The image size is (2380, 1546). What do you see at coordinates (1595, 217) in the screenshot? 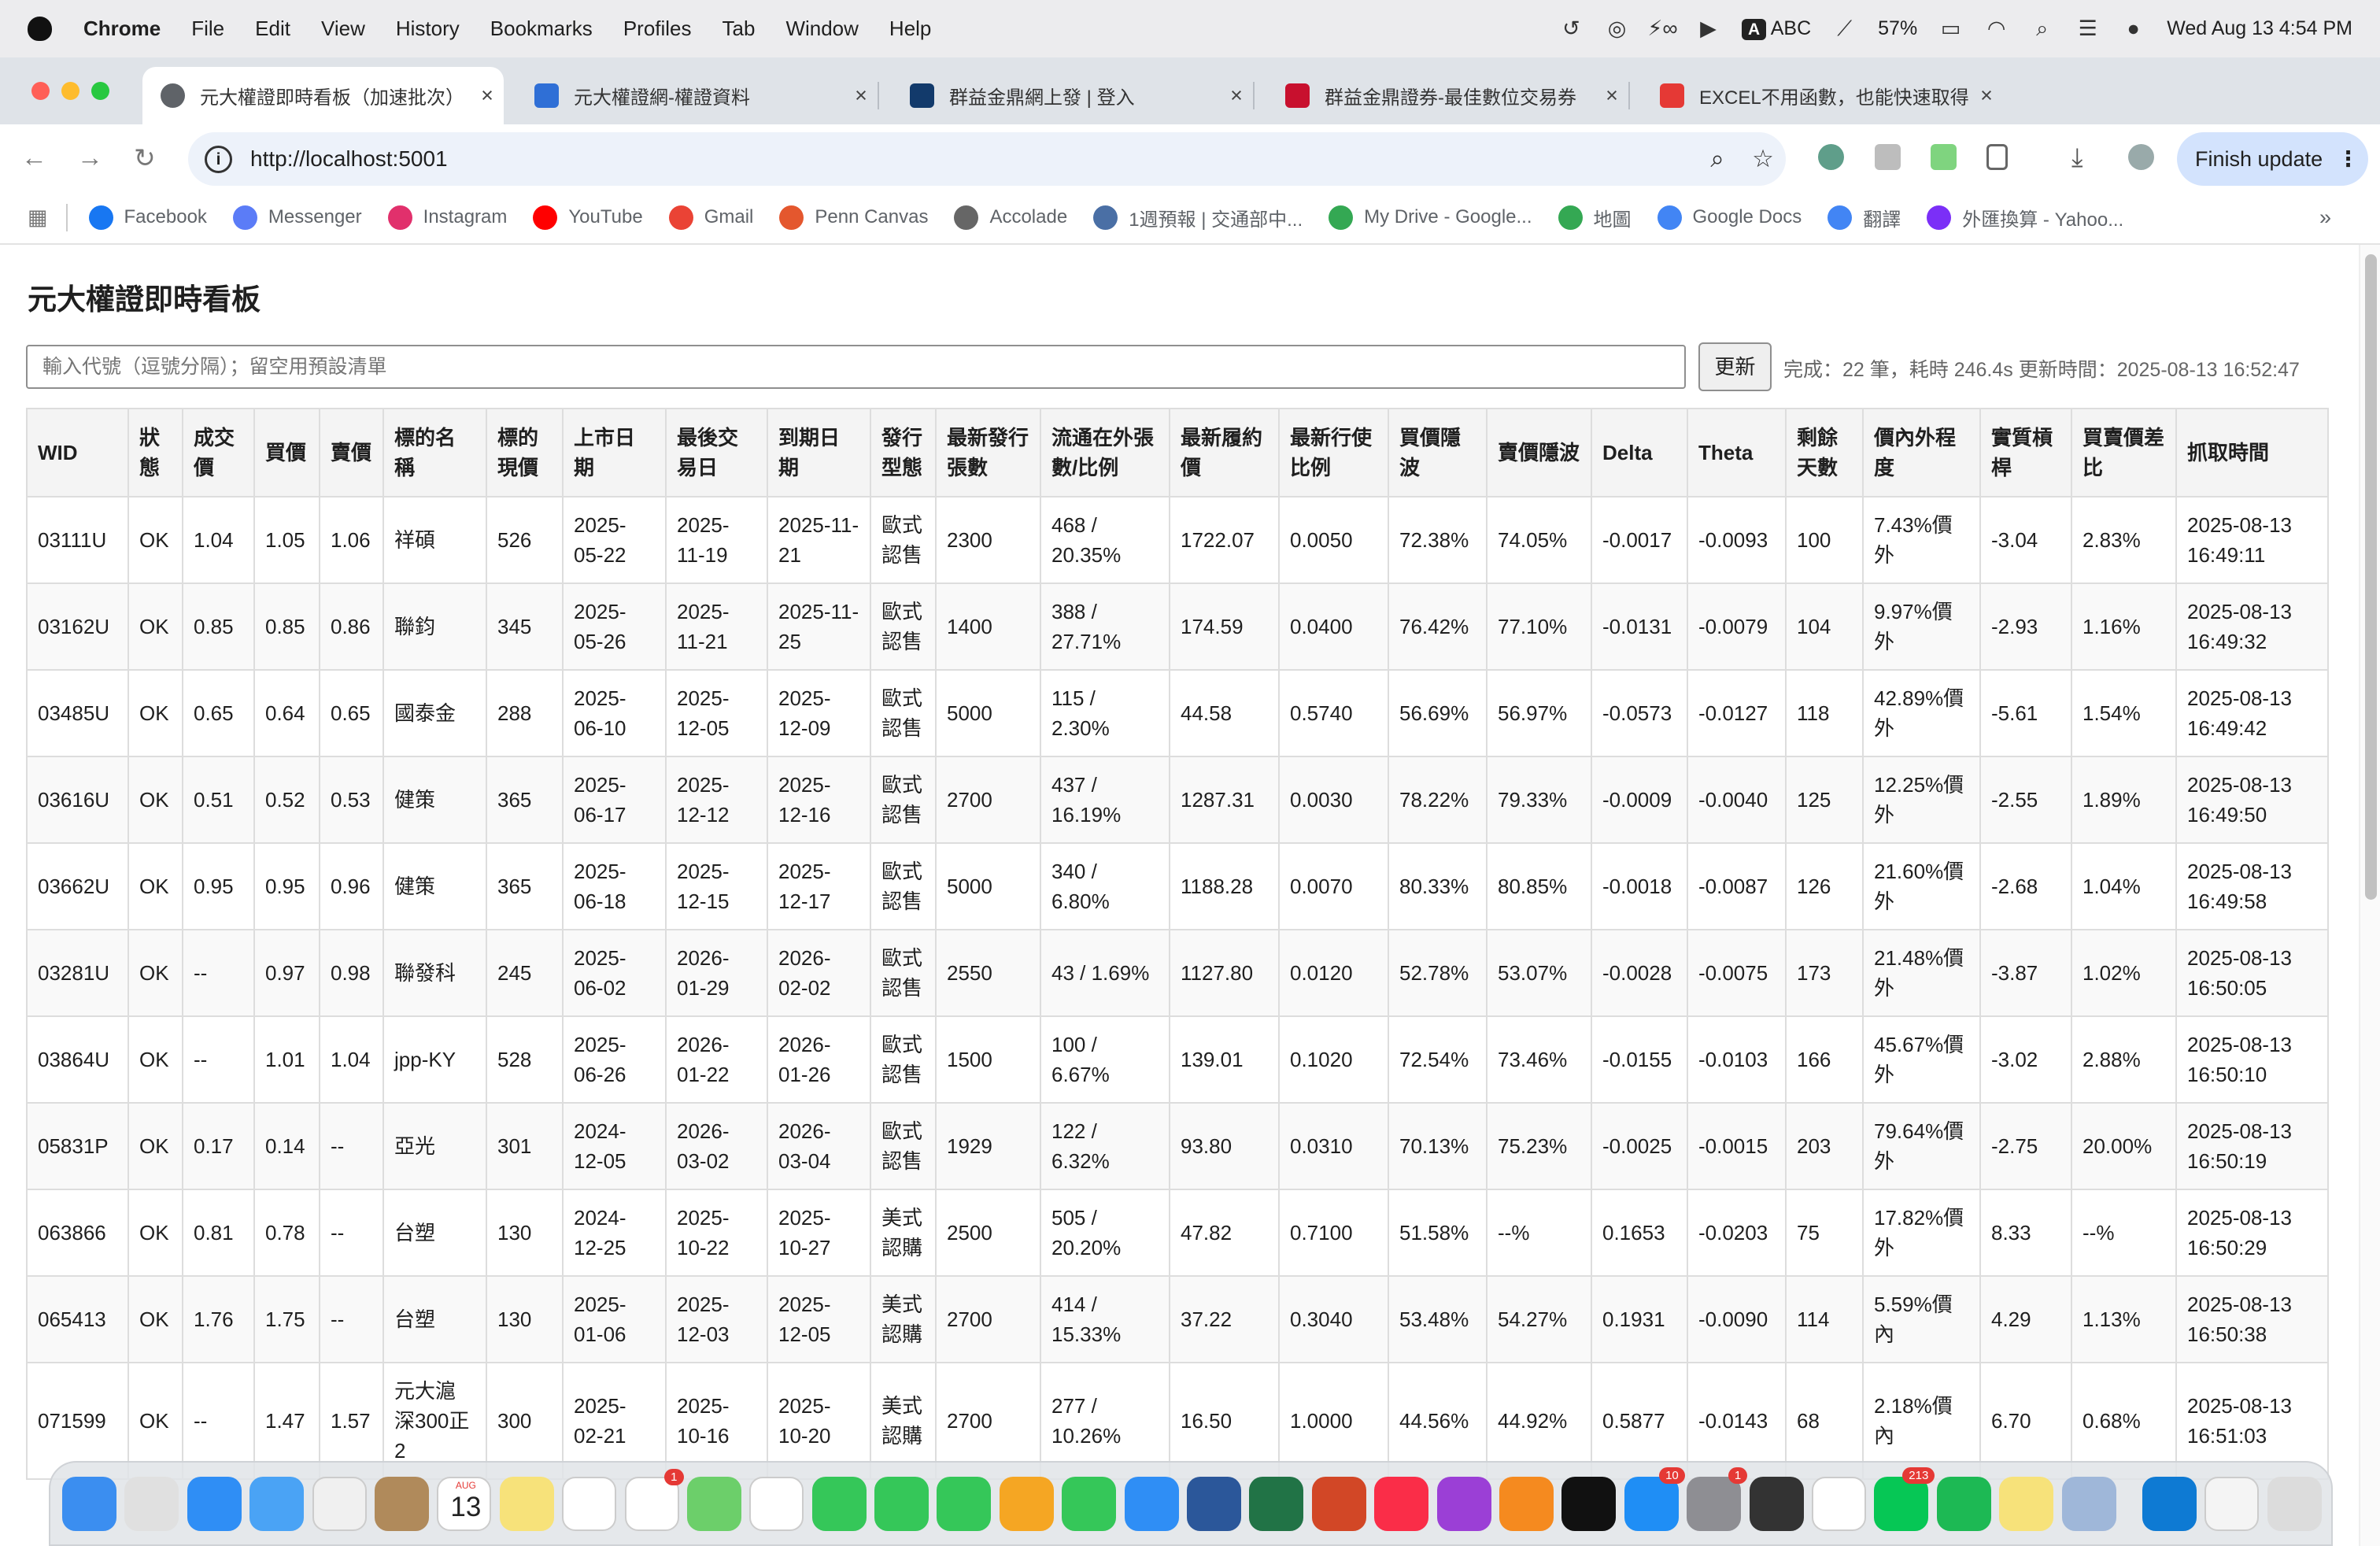
I see `bookmark-item: 地圖` at bounding box center [1595, 217].